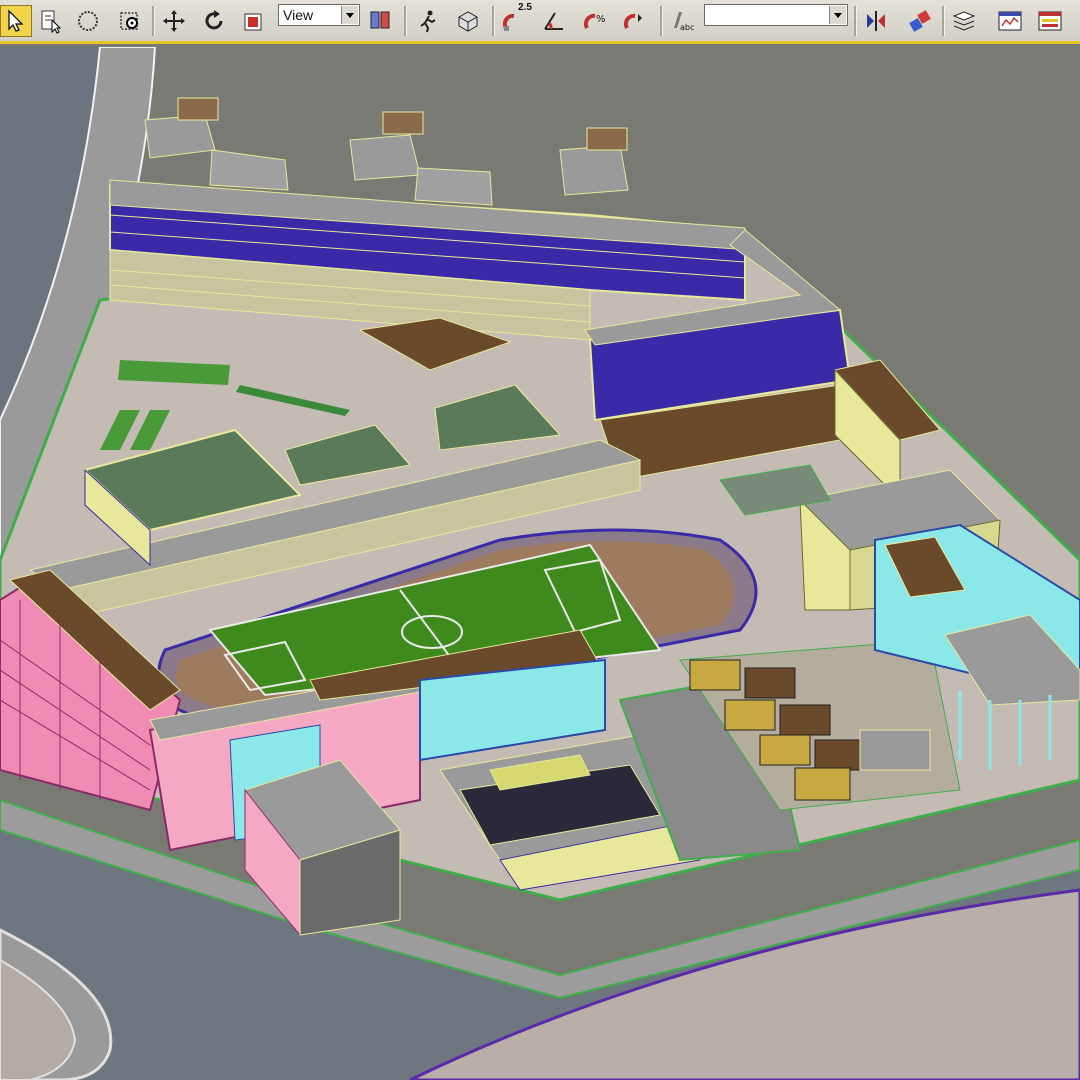  Describe the element at coordinates (895, 750) in the screenshot. I see `villa-garage-roof` at that location.